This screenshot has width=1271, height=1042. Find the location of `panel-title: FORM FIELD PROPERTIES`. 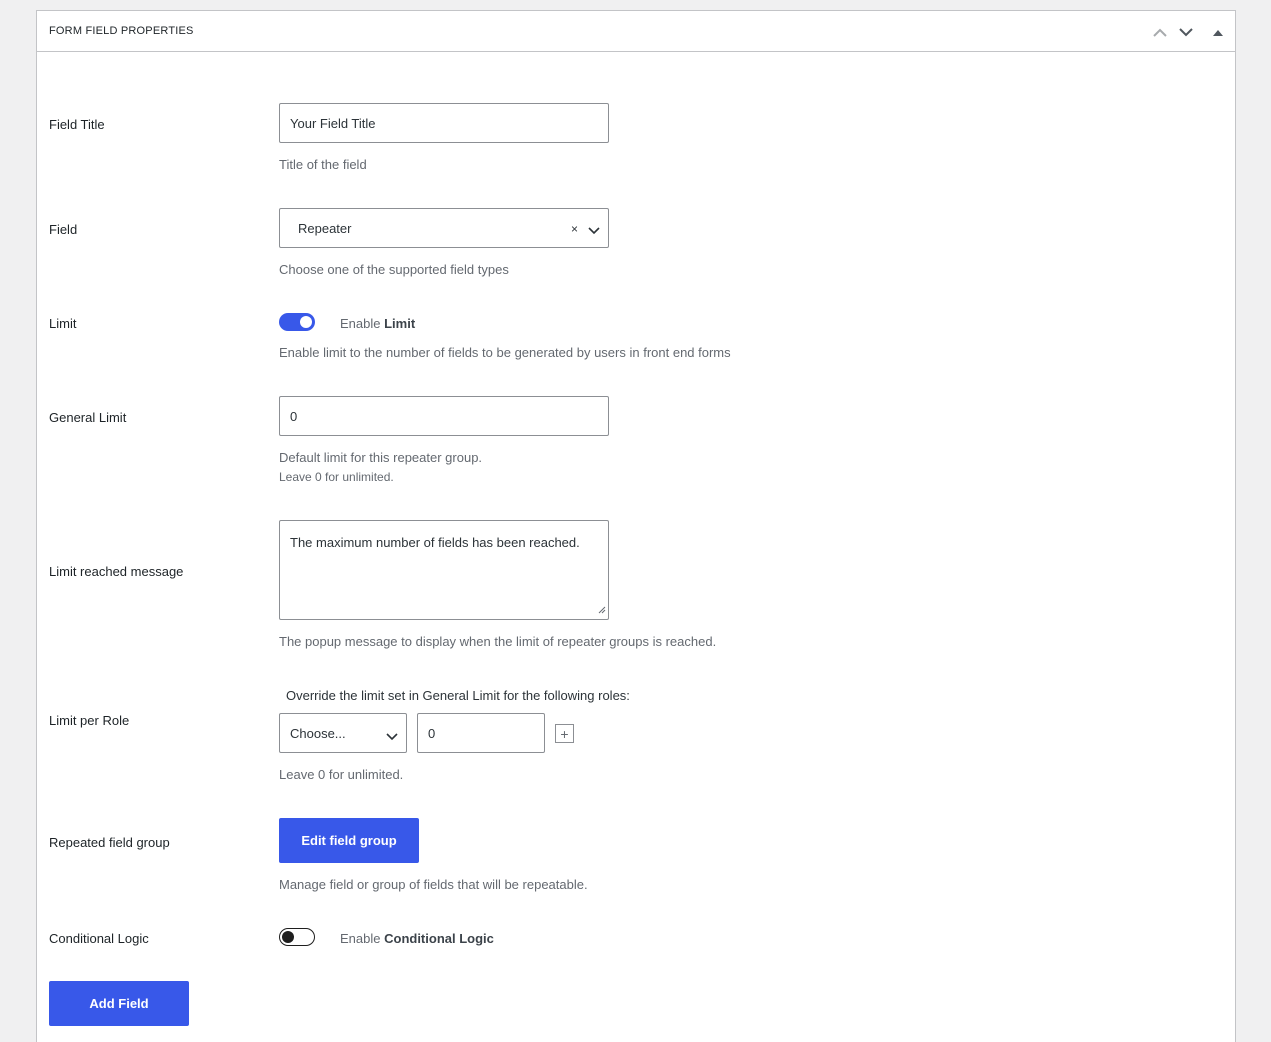

panel-title: FORM FIELD PROPERTIES is located at coordinates (121, 31).